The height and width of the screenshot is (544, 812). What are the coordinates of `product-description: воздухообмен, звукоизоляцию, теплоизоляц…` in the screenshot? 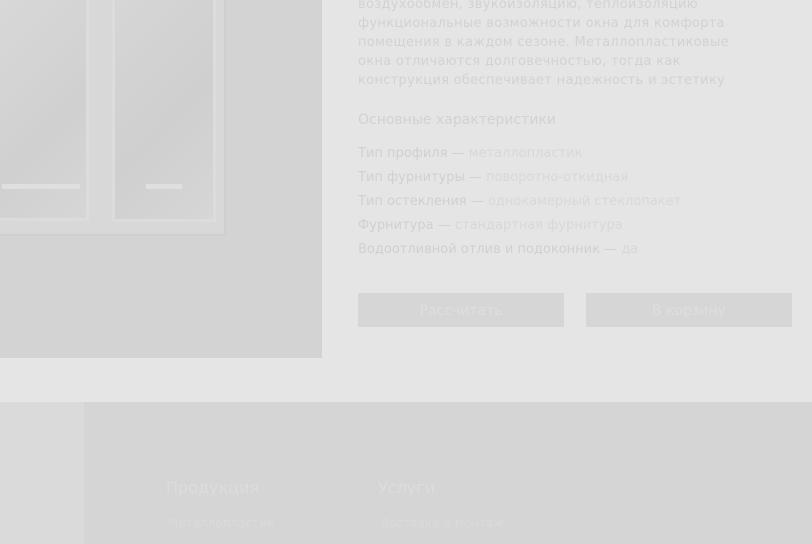 It's located at (585, 45).